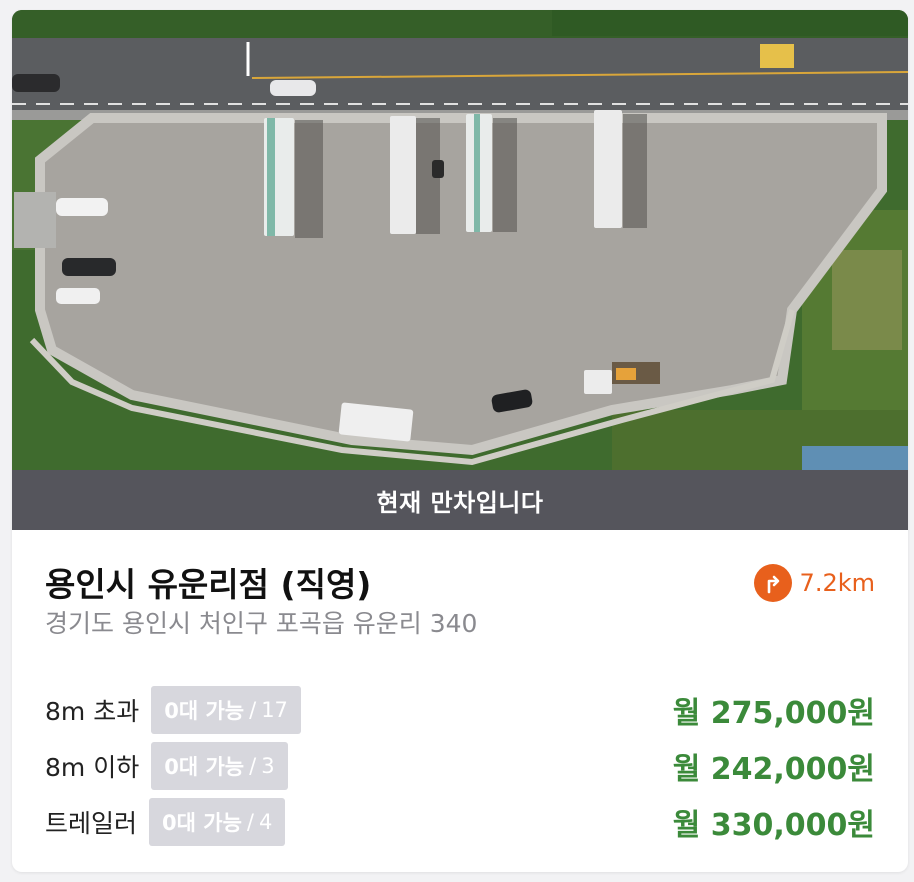 The height and width of the screenshot is (882, 914). I want to click on rate-label: 8m 초과, so click(92, 711).